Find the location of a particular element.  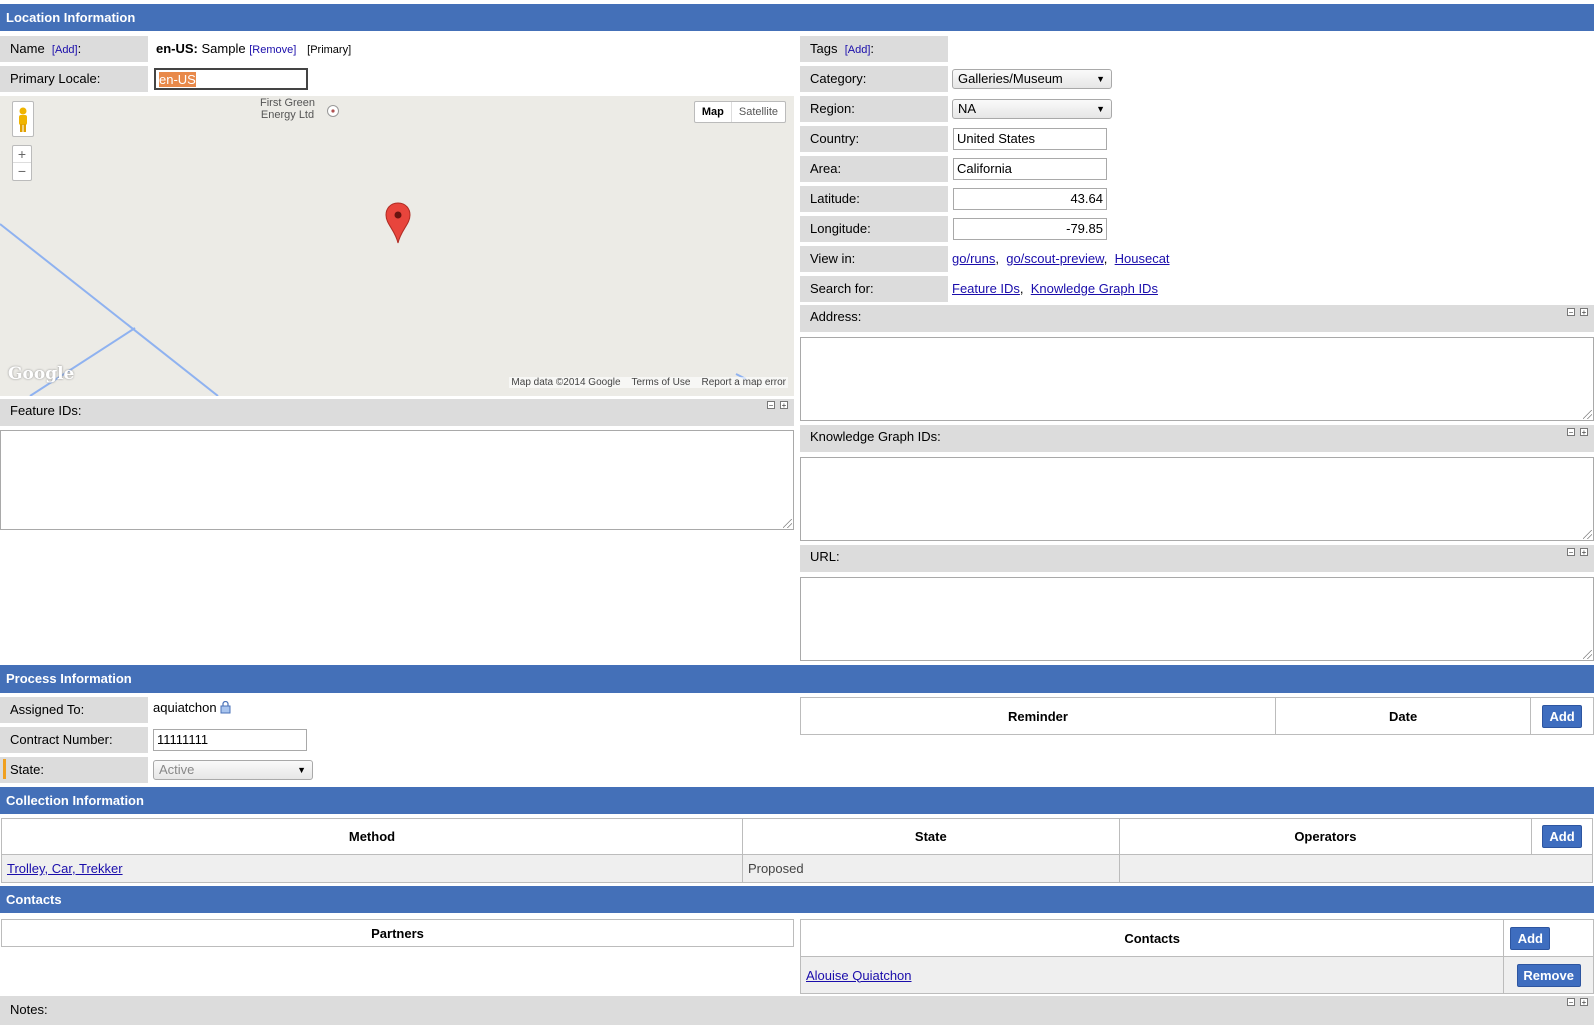

date-header: Date is located at coordinates (1403, 716).